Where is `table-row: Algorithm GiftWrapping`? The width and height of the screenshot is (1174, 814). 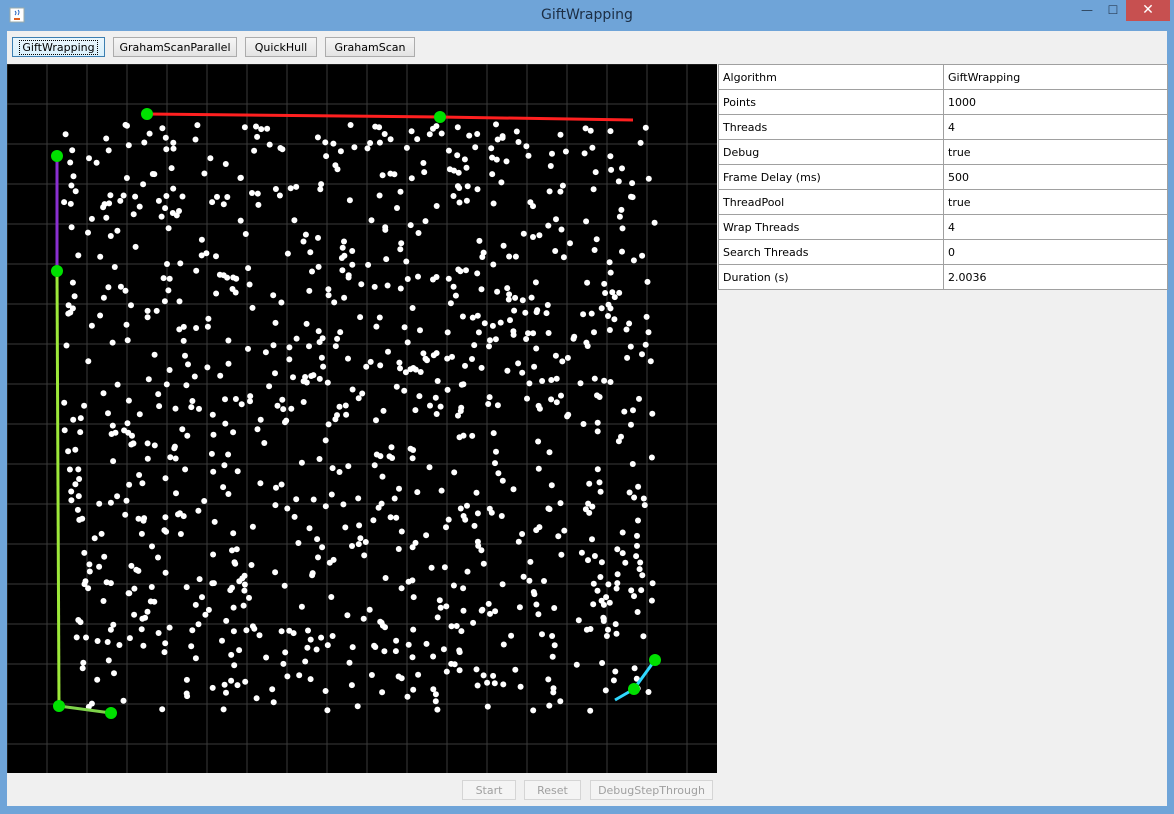 table-row: Algorithm GiftWrapping is located at coordinates (943, 77).